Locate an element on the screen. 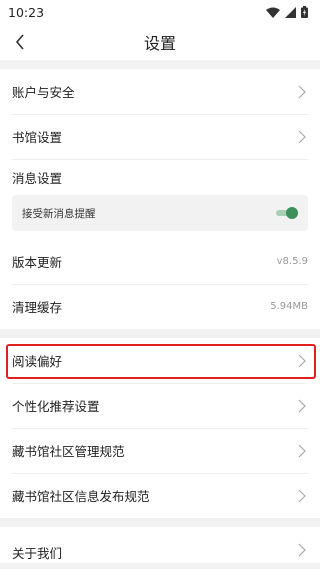 This screenshot has width=320, height=569. row-community-management-rules: 藏书馆社区管理规范 is located at coordinates (160, 450).